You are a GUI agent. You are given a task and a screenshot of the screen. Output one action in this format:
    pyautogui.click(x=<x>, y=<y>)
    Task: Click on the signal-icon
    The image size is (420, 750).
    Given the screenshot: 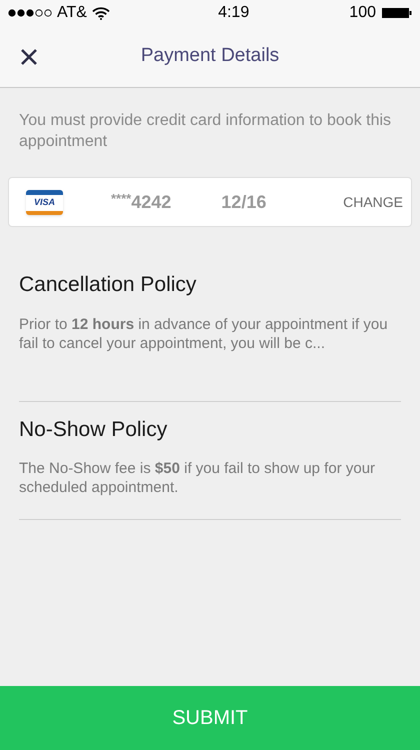 What is the action you would take?
    pyautogui.click(x=30, y=13)
    